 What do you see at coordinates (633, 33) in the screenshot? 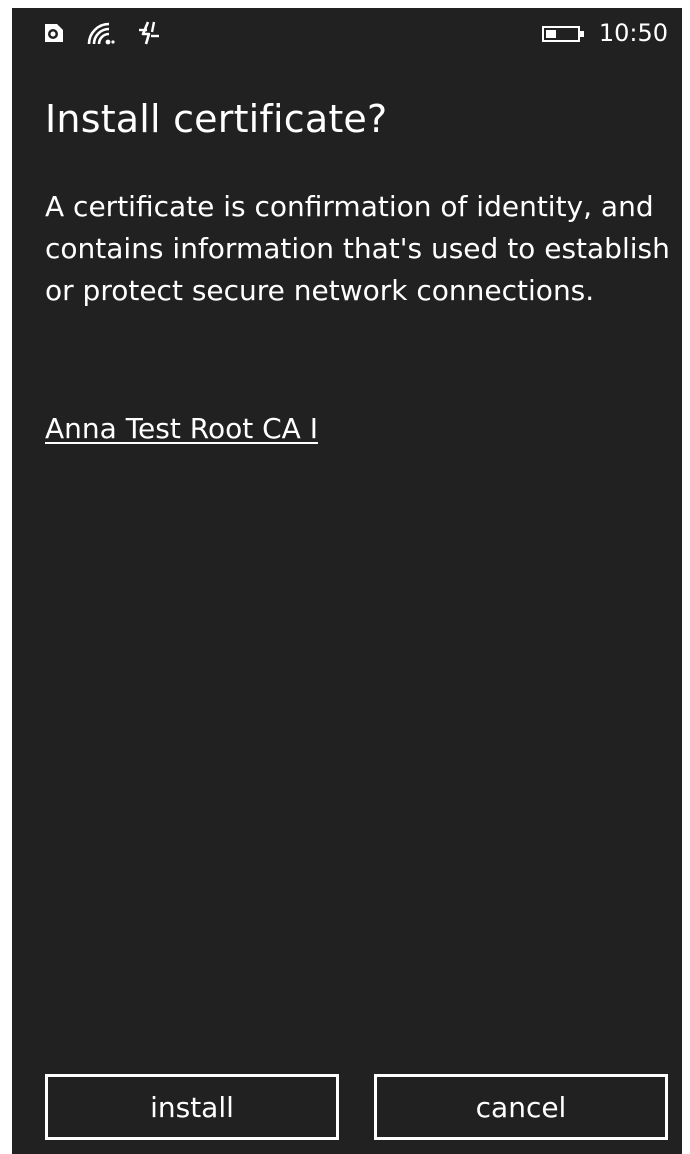
I see `status-time: 10:50` at bounding box center [633, 33].